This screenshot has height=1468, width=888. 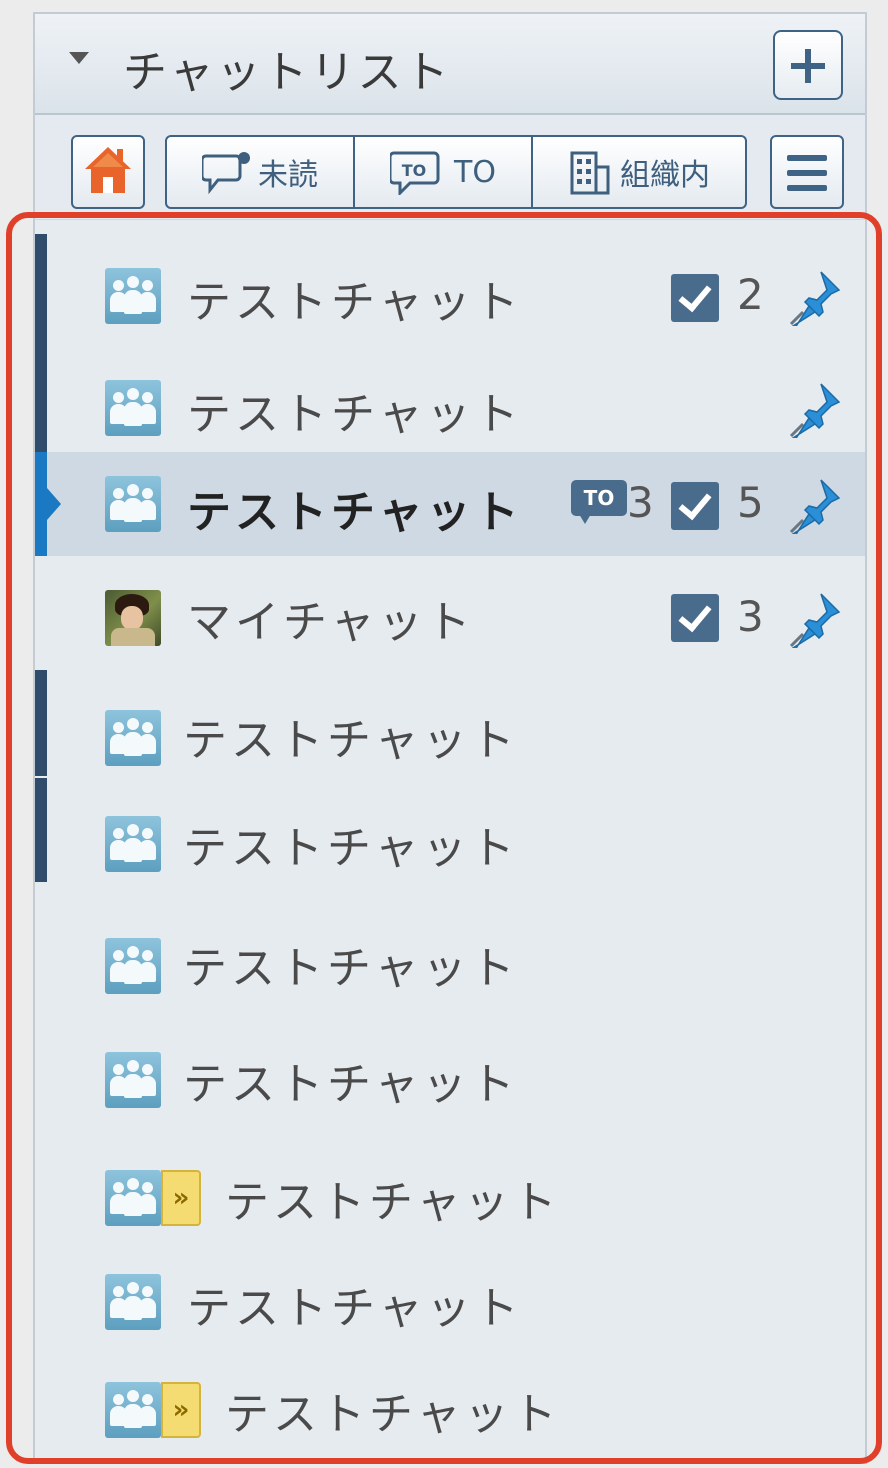 I want to click on to-badge-icon: TO, so click(x=599, y=502).